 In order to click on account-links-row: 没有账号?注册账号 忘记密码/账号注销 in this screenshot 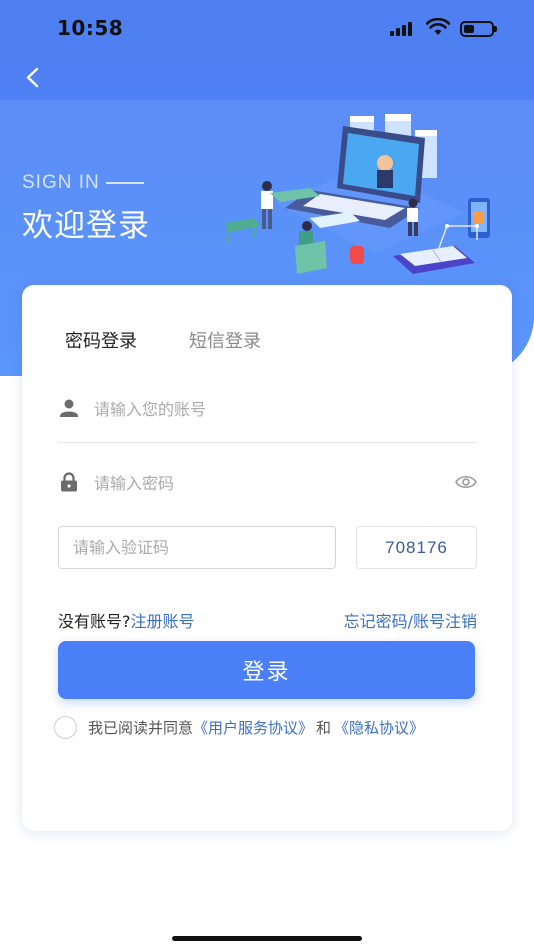, I will do `click(267, 620)`.